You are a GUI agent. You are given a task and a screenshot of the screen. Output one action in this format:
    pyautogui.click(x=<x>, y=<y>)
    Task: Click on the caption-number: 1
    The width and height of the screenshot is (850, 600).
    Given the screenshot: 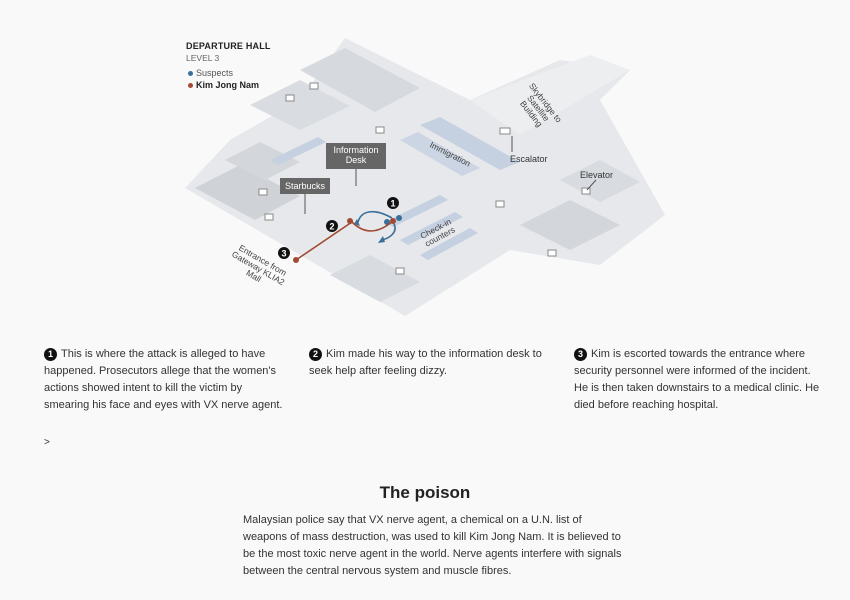 What is the action you would take?
    pyautogui.click(x=50, y=354)
    